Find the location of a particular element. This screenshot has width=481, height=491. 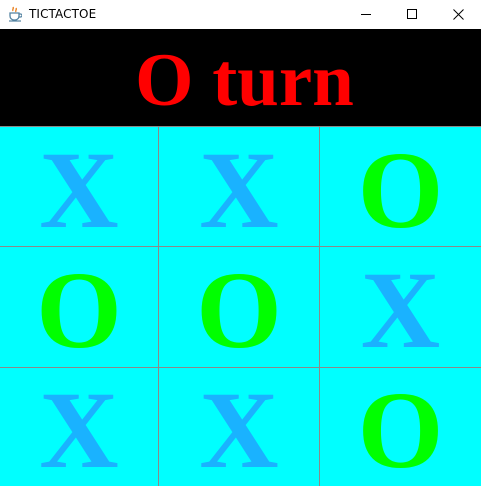

window-controls is located at coordinates (412, 14).